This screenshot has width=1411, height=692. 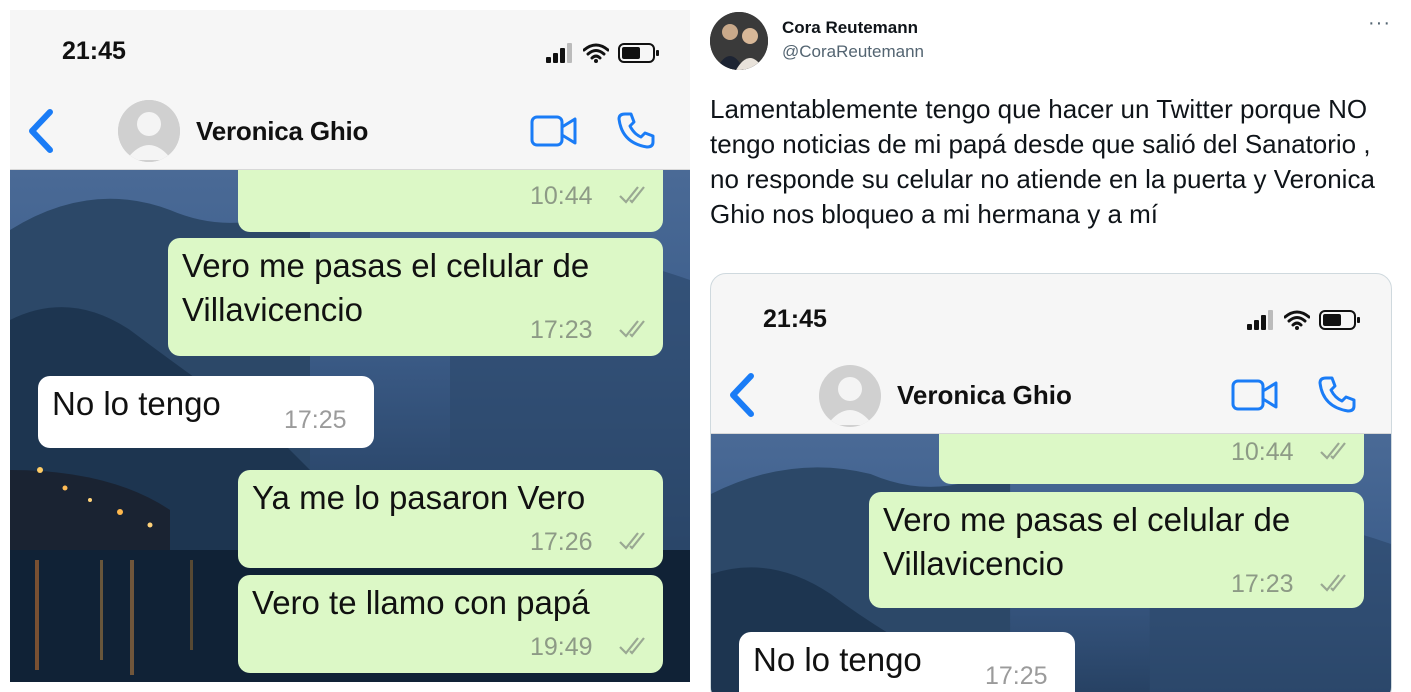 I want to click on status-bar: 21:45, so click(x=350, y=50).